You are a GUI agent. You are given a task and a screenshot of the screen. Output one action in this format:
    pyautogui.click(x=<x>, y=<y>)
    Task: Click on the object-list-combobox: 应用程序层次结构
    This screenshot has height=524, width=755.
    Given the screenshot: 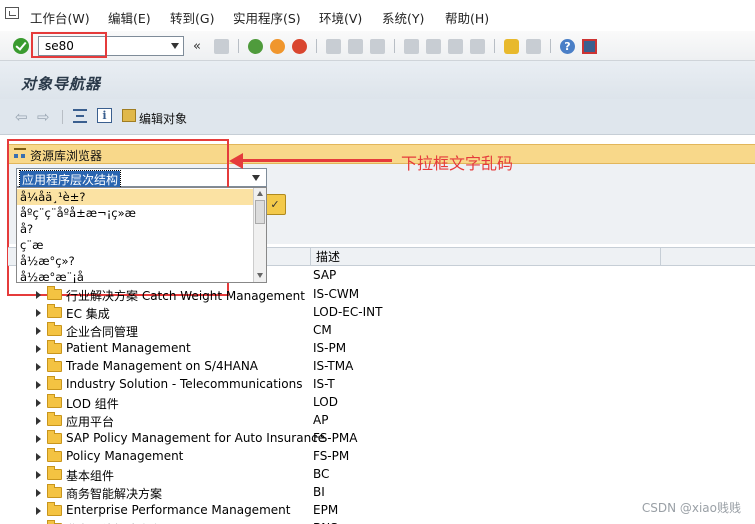 What is the action you would take?
    pyautogui.click(x=141, y=178)
    